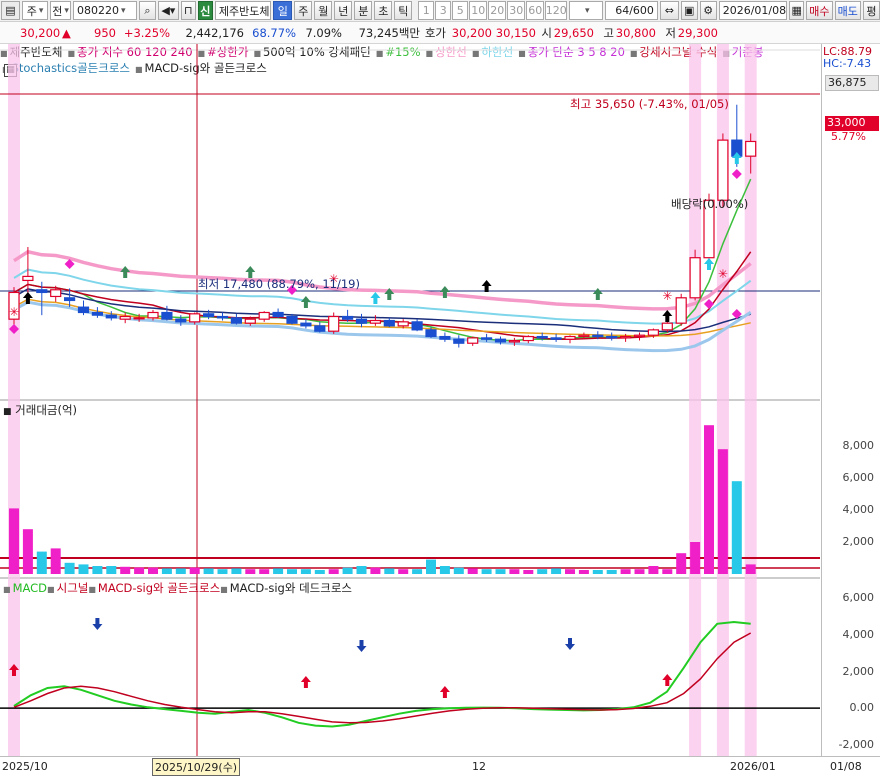 This screenshot has width=880, height=778. I want to click on turnover-value: 7.09%, so click(323, 32).